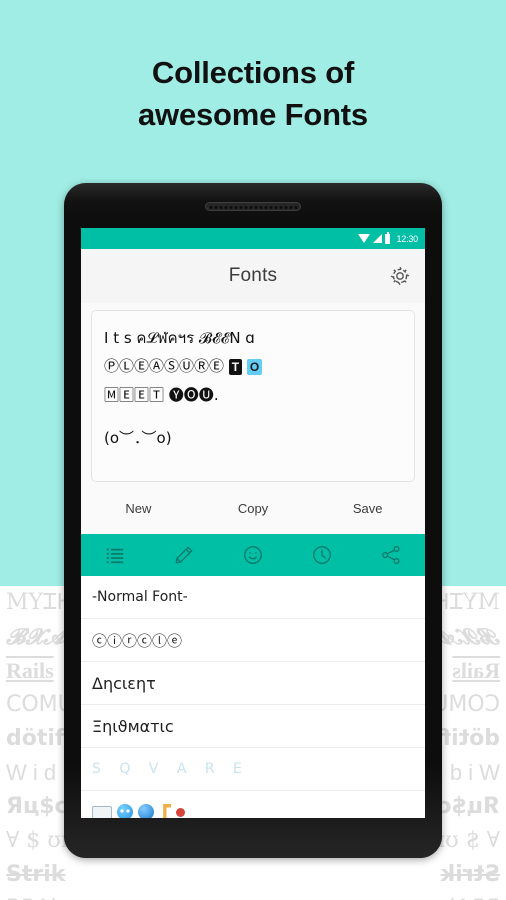 The width and height of the screenshot is (506, 900). I want to click on tab-share, so click(390, 555).